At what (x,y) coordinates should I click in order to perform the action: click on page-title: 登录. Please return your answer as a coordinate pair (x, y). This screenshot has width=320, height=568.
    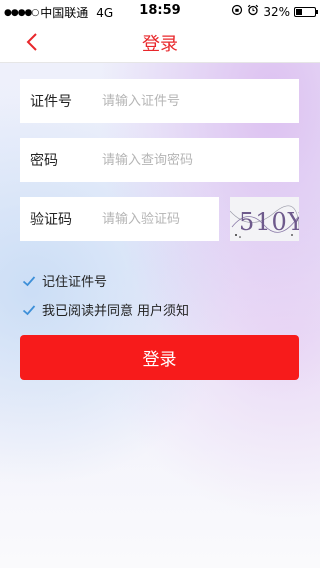
    Looking at the image, I should click on (160, 44).